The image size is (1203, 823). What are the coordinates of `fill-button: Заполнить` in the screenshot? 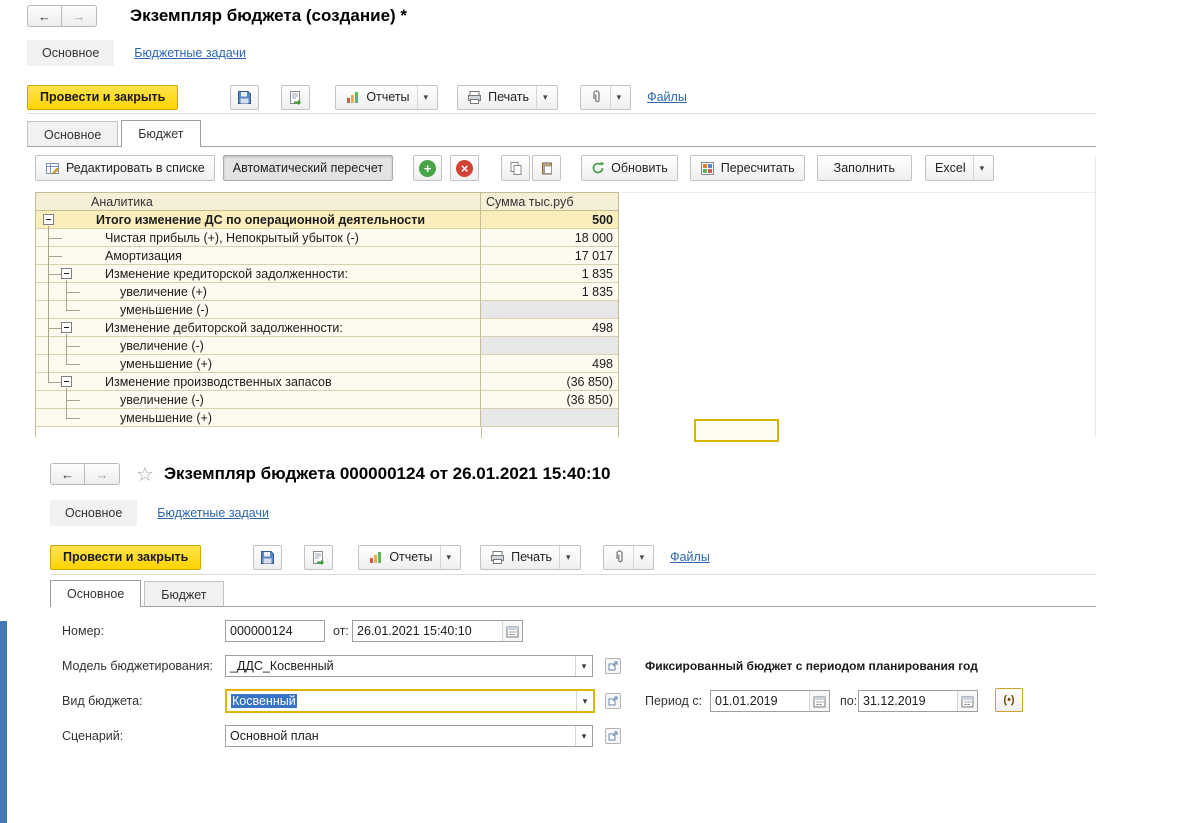 It's located at (864, 168).